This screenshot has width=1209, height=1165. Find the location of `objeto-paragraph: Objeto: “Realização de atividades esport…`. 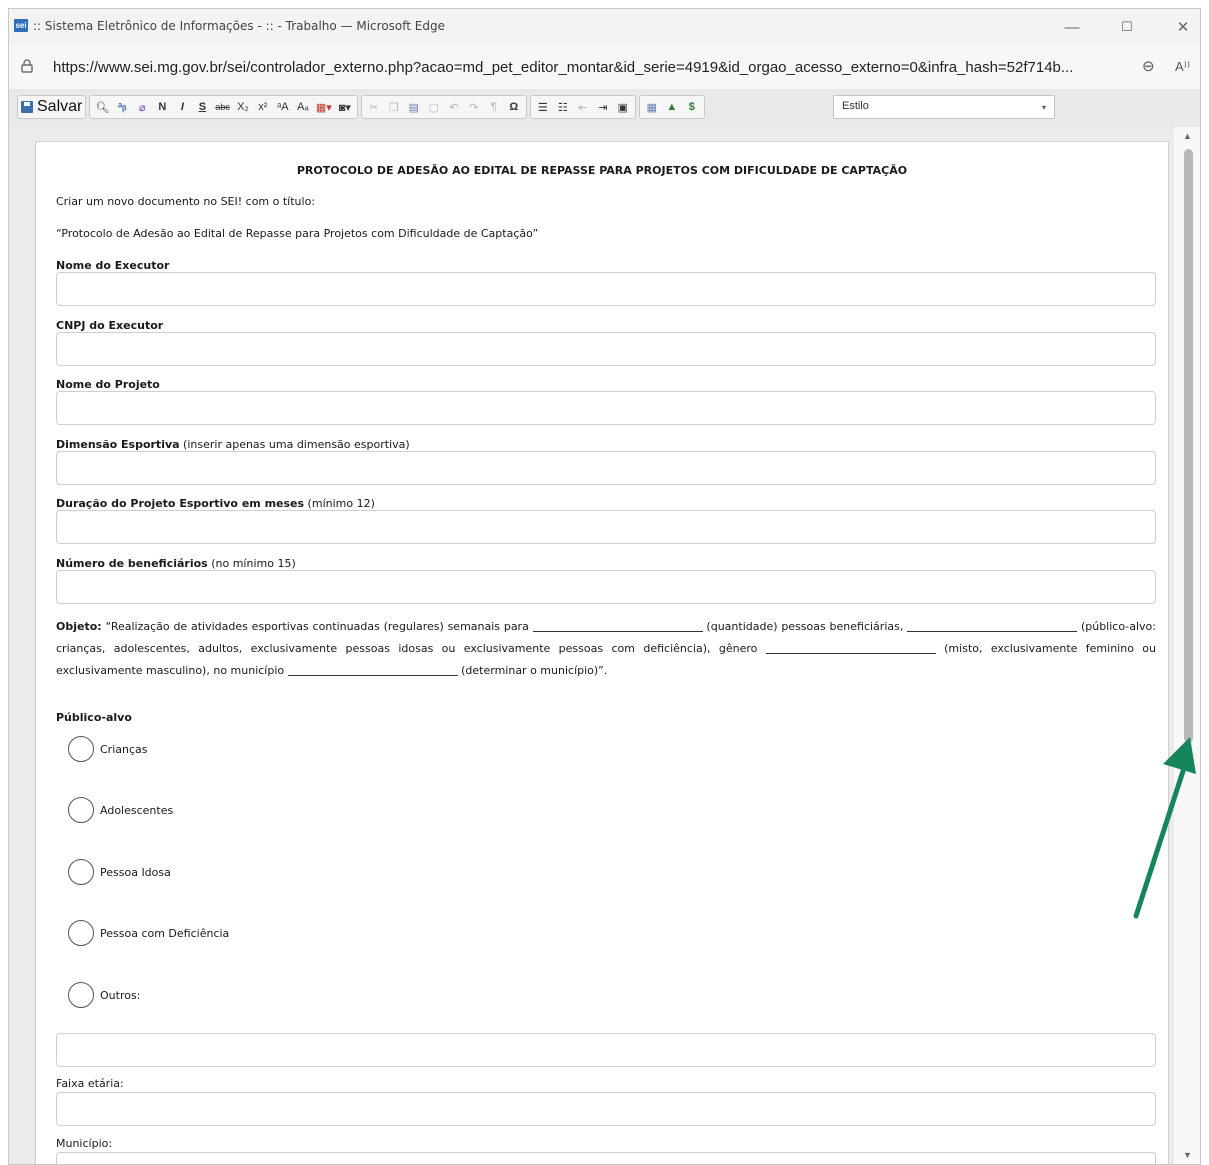

objeto-paragraph: Objeto: “Realização de atividades esport… is located at coordinates (606, 647).